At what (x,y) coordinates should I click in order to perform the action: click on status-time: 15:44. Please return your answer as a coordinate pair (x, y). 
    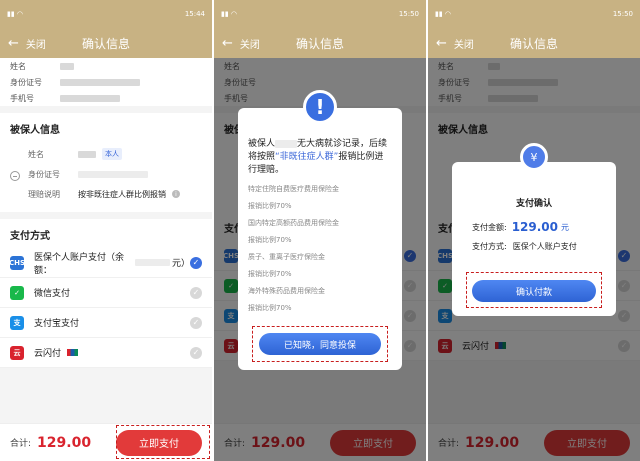
    Looking at the image, I should click on (194, 14).